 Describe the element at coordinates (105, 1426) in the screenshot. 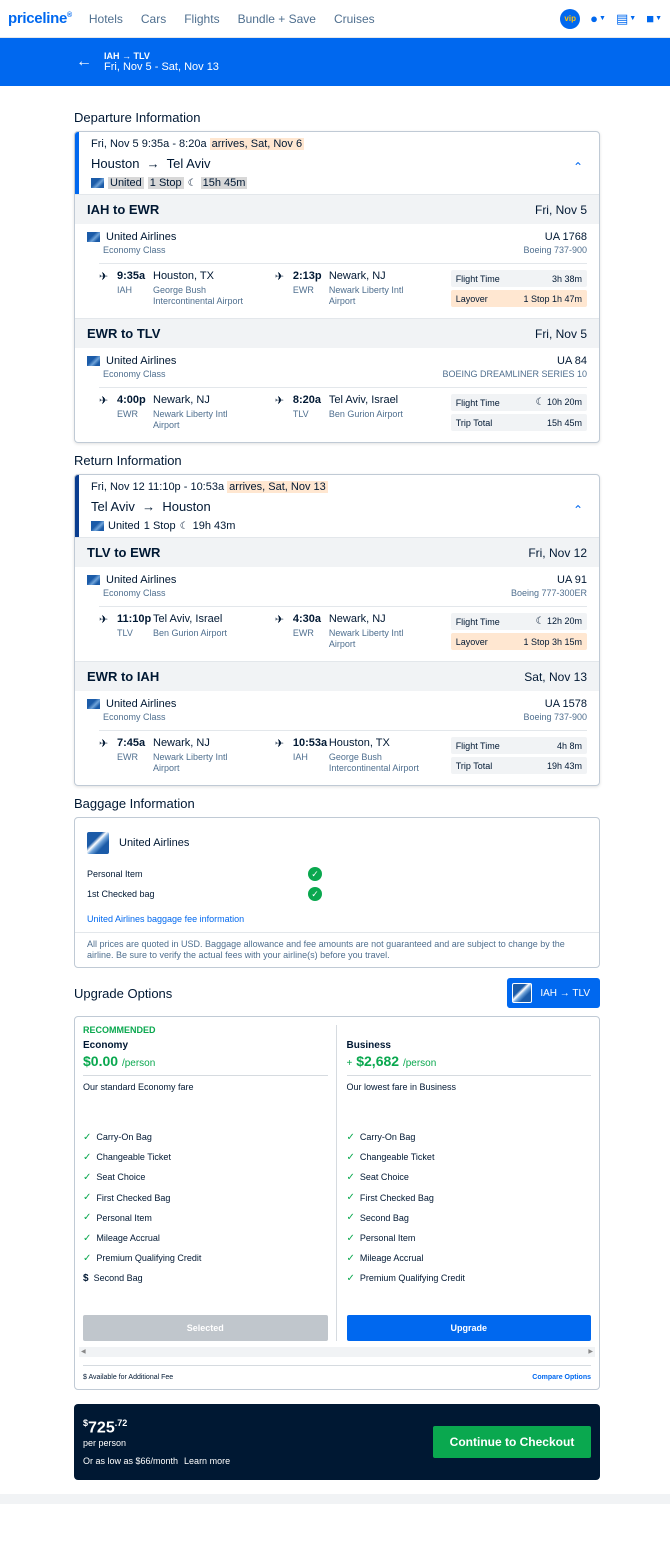

I see `total-price: $725.72` at that location.